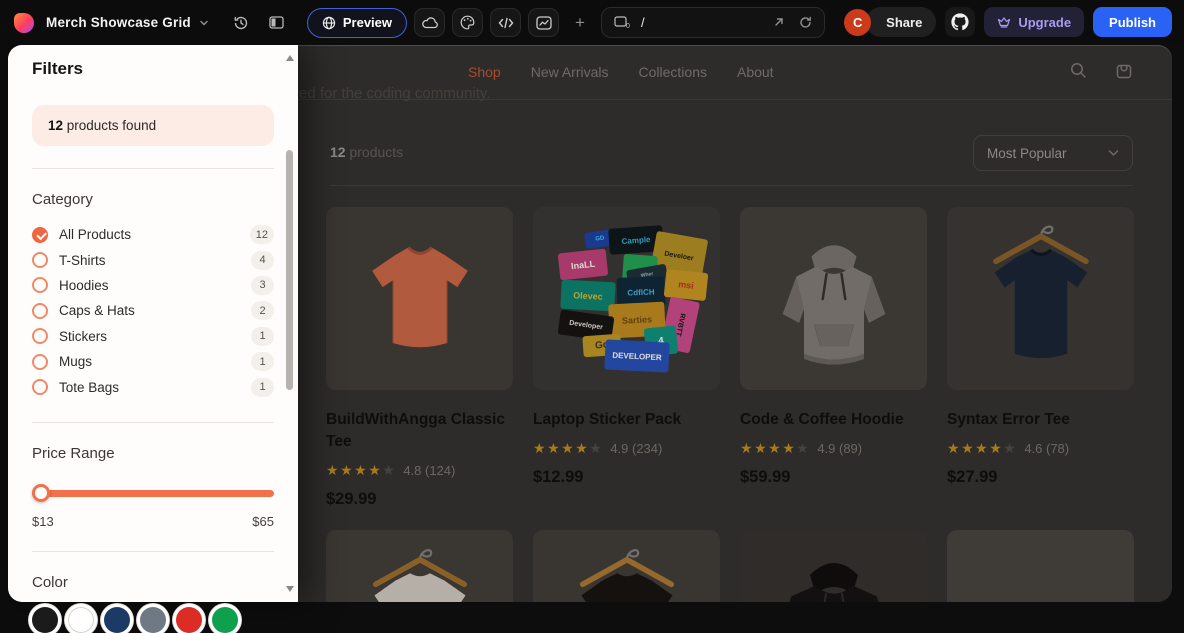 Image resolution: width=1184 pixels, height=633 pixels. I want to click on count-badge: 3, so click(262, 285).